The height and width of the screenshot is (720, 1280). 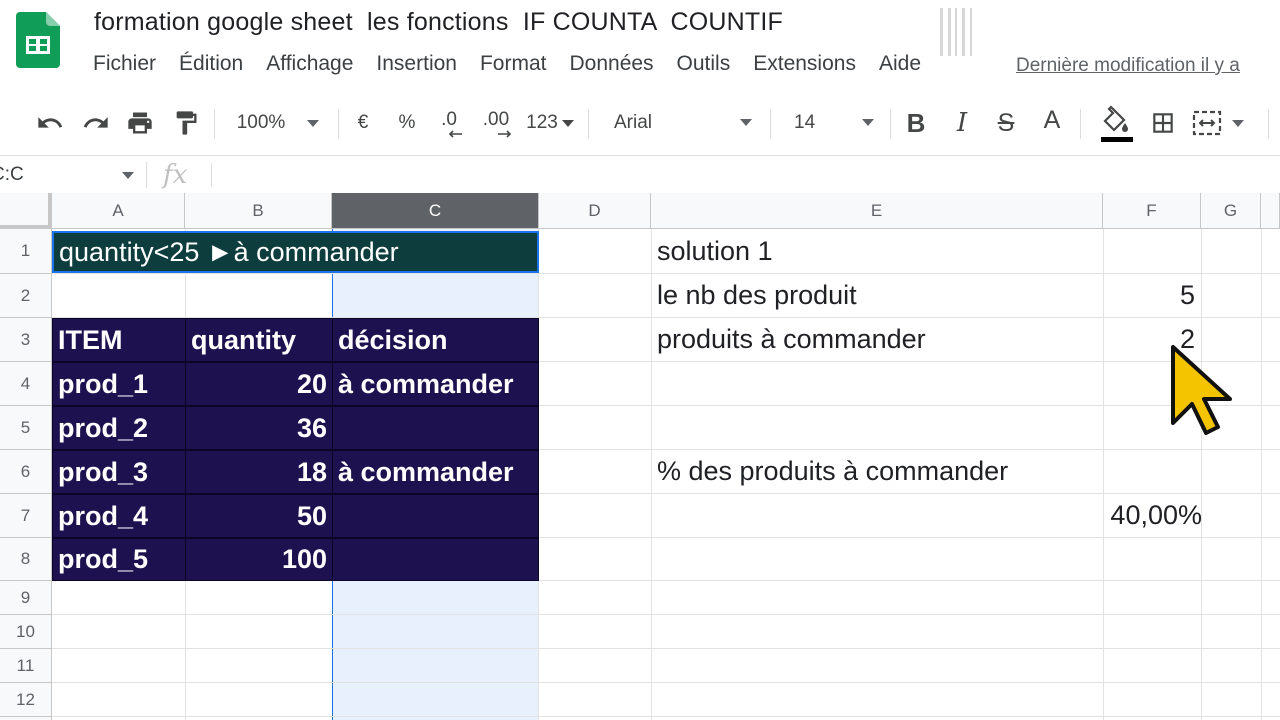 I want to click on merge-cells-button, so click(x=1224, y=123).